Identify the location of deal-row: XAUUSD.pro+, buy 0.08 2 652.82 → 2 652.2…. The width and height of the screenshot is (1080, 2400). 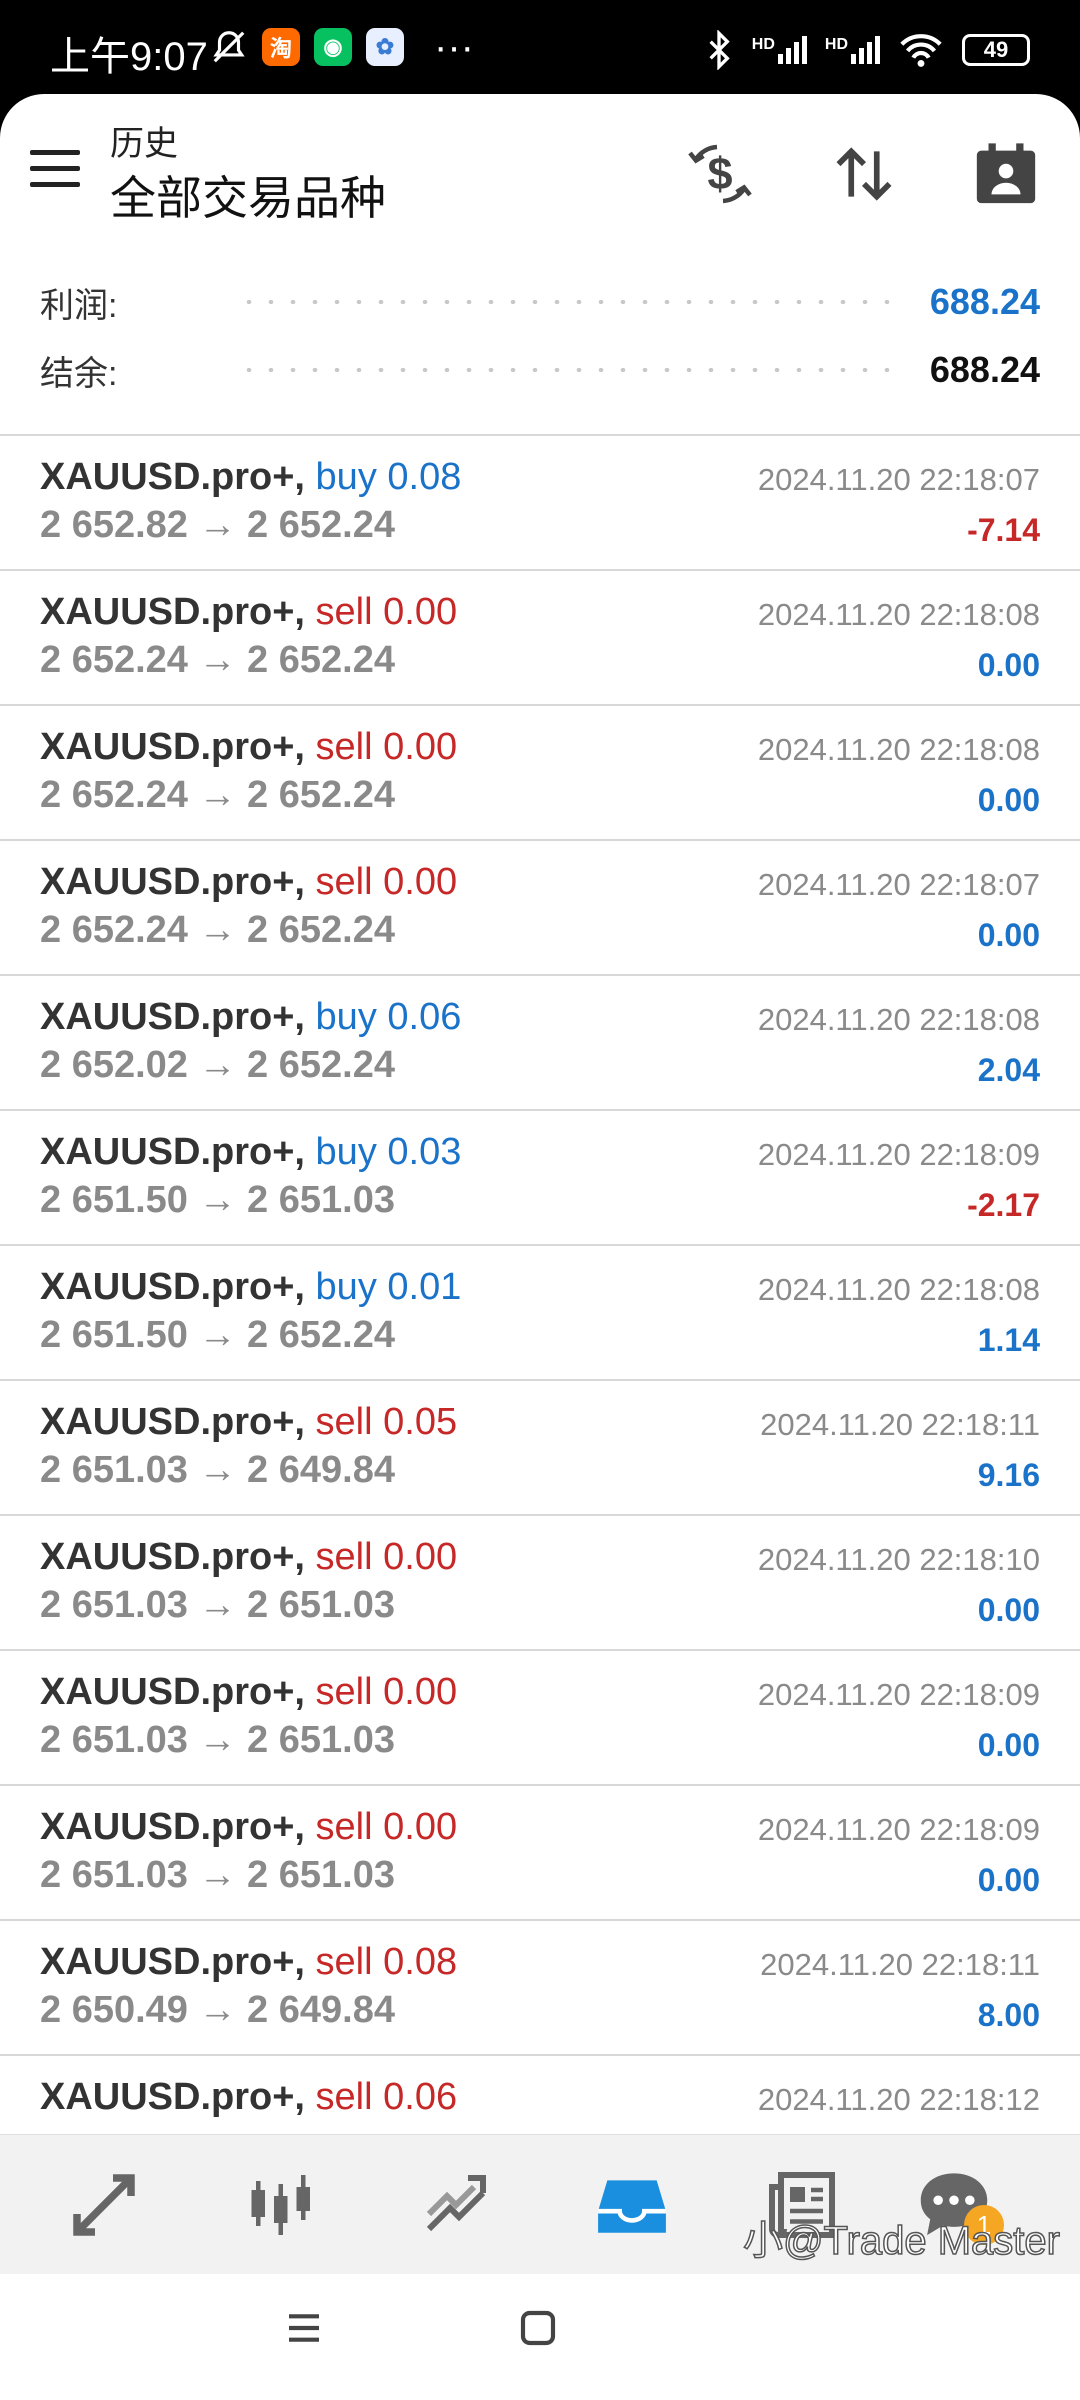
(540, 503).